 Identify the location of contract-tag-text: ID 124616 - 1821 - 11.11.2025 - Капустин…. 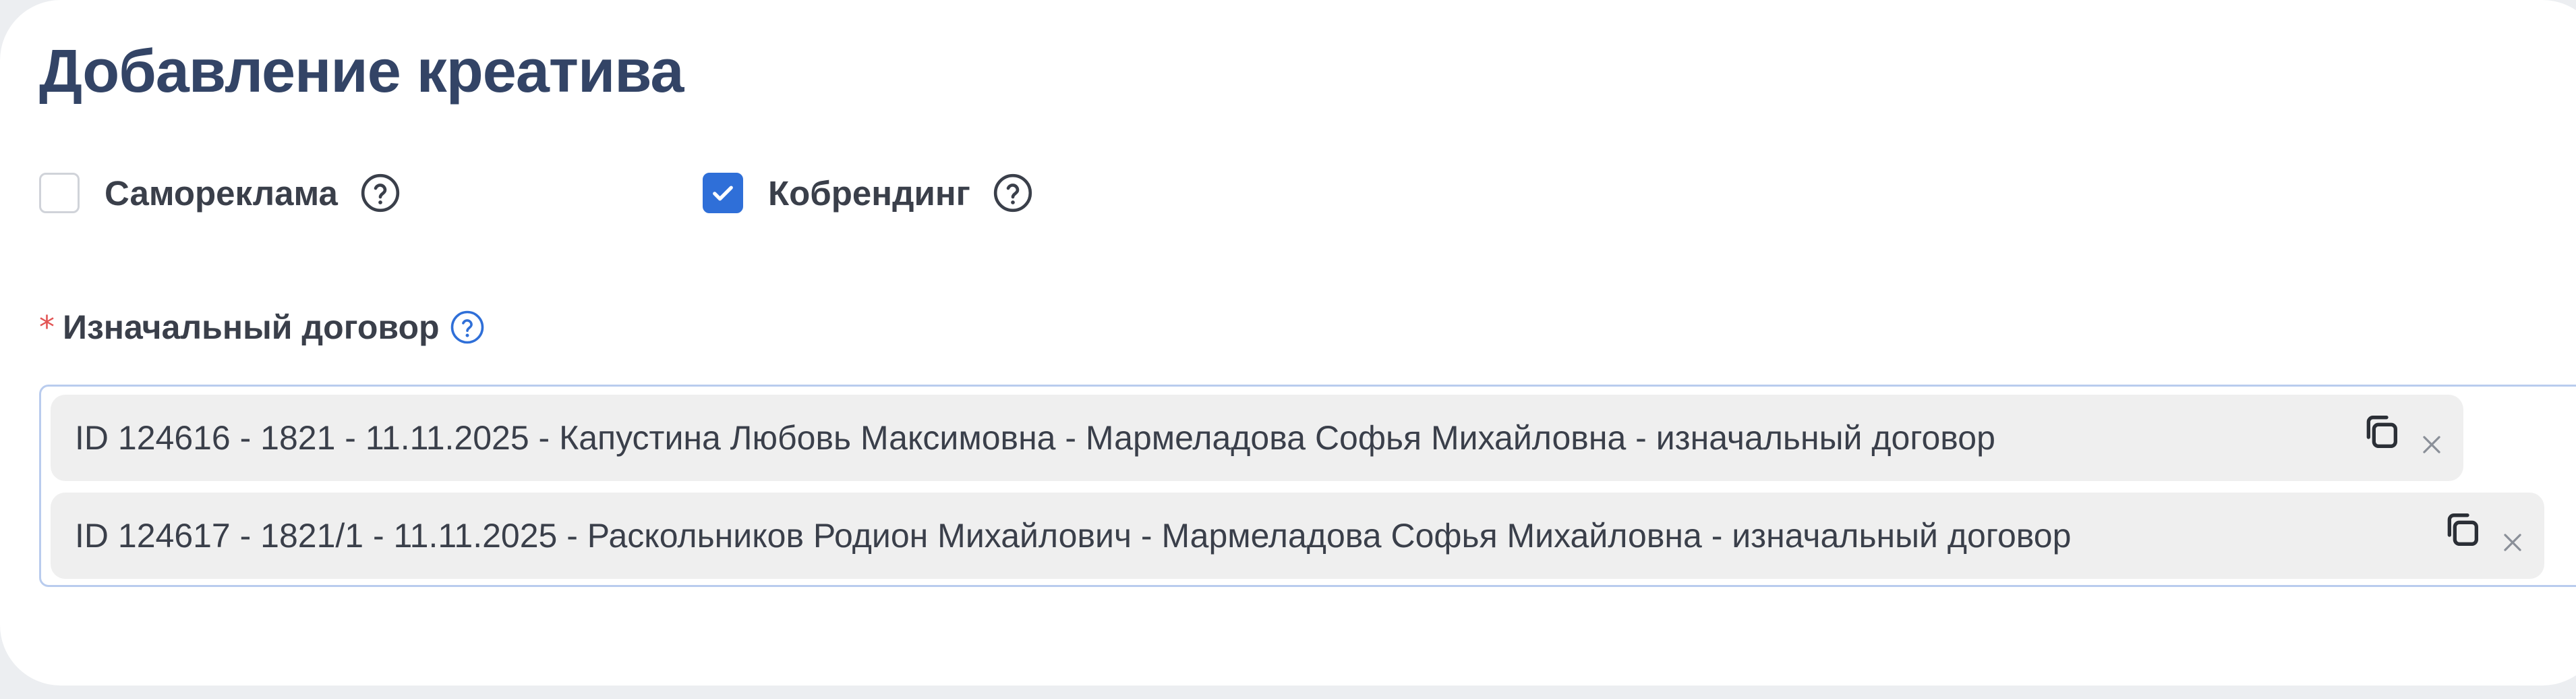
(1035, 438).